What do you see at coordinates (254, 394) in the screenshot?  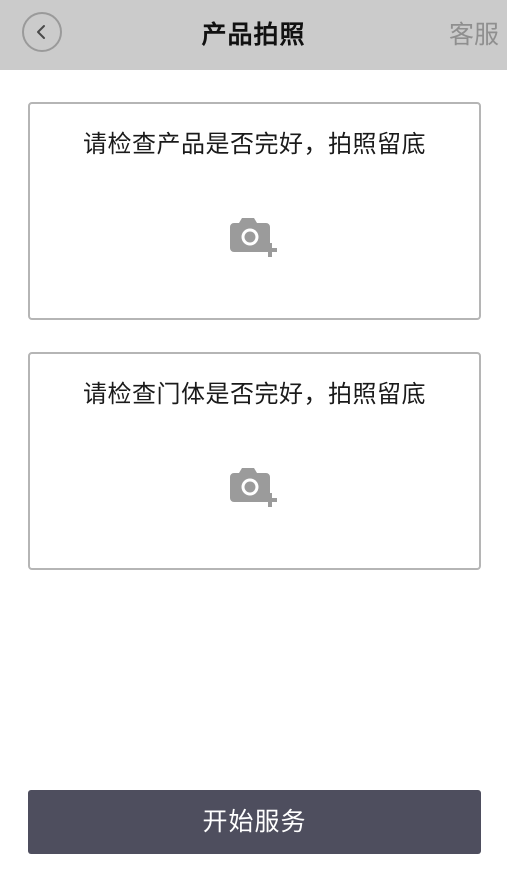 I see `door-photo-label: 请检查门体是否完好，拍照留底` at bounding box center [254, 394].